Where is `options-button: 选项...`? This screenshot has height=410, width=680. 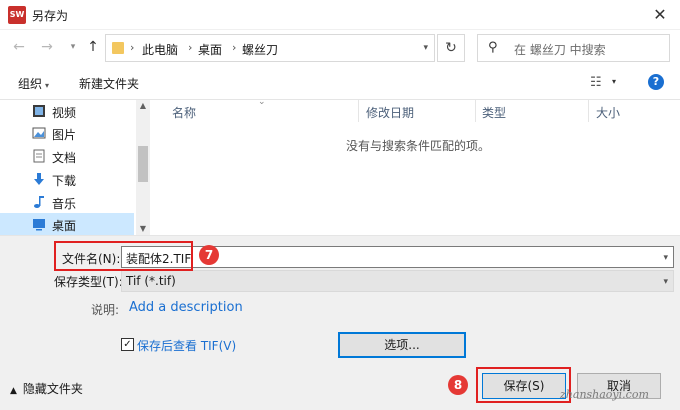 options-button: 选项... is located at coordinates (402, 345).